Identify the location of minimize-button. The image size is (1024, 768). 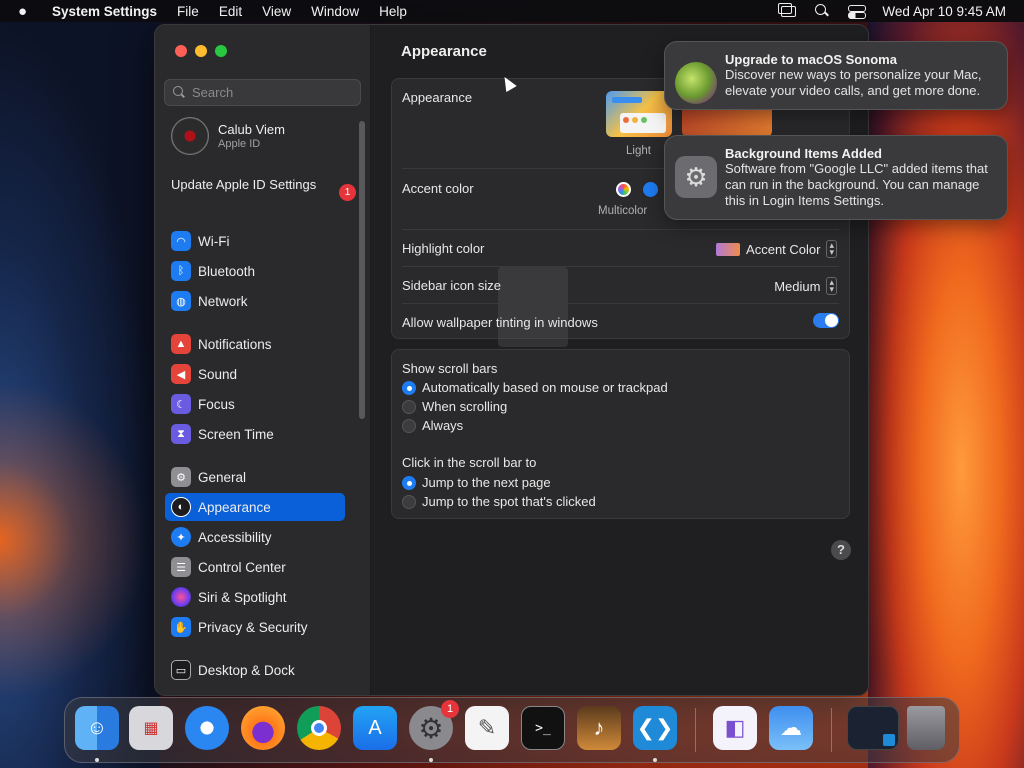
(201, 51).